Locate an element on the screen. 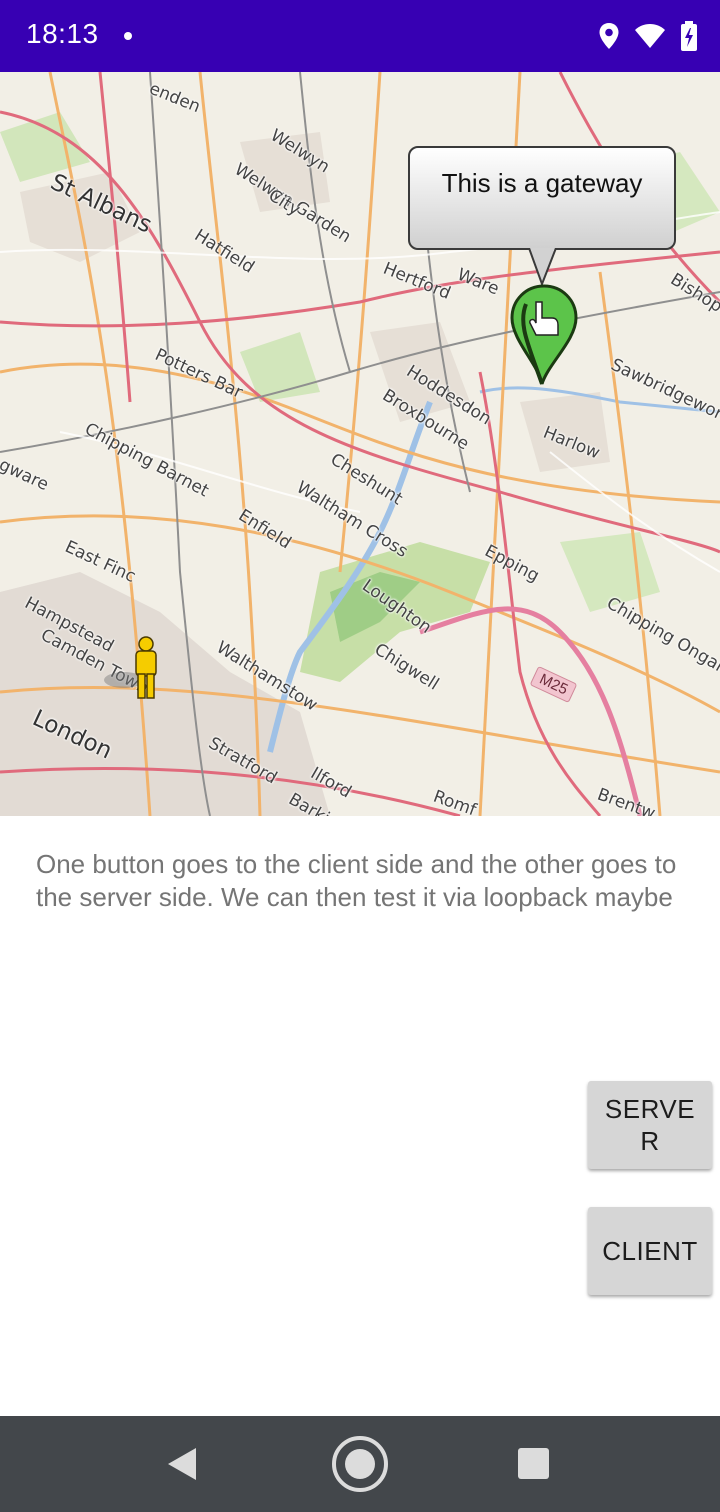 Image resolution: width=720 pixels, height=1512 pixels. gateway-bubble-text: This is a gateway is located at coordinates (542, 183).